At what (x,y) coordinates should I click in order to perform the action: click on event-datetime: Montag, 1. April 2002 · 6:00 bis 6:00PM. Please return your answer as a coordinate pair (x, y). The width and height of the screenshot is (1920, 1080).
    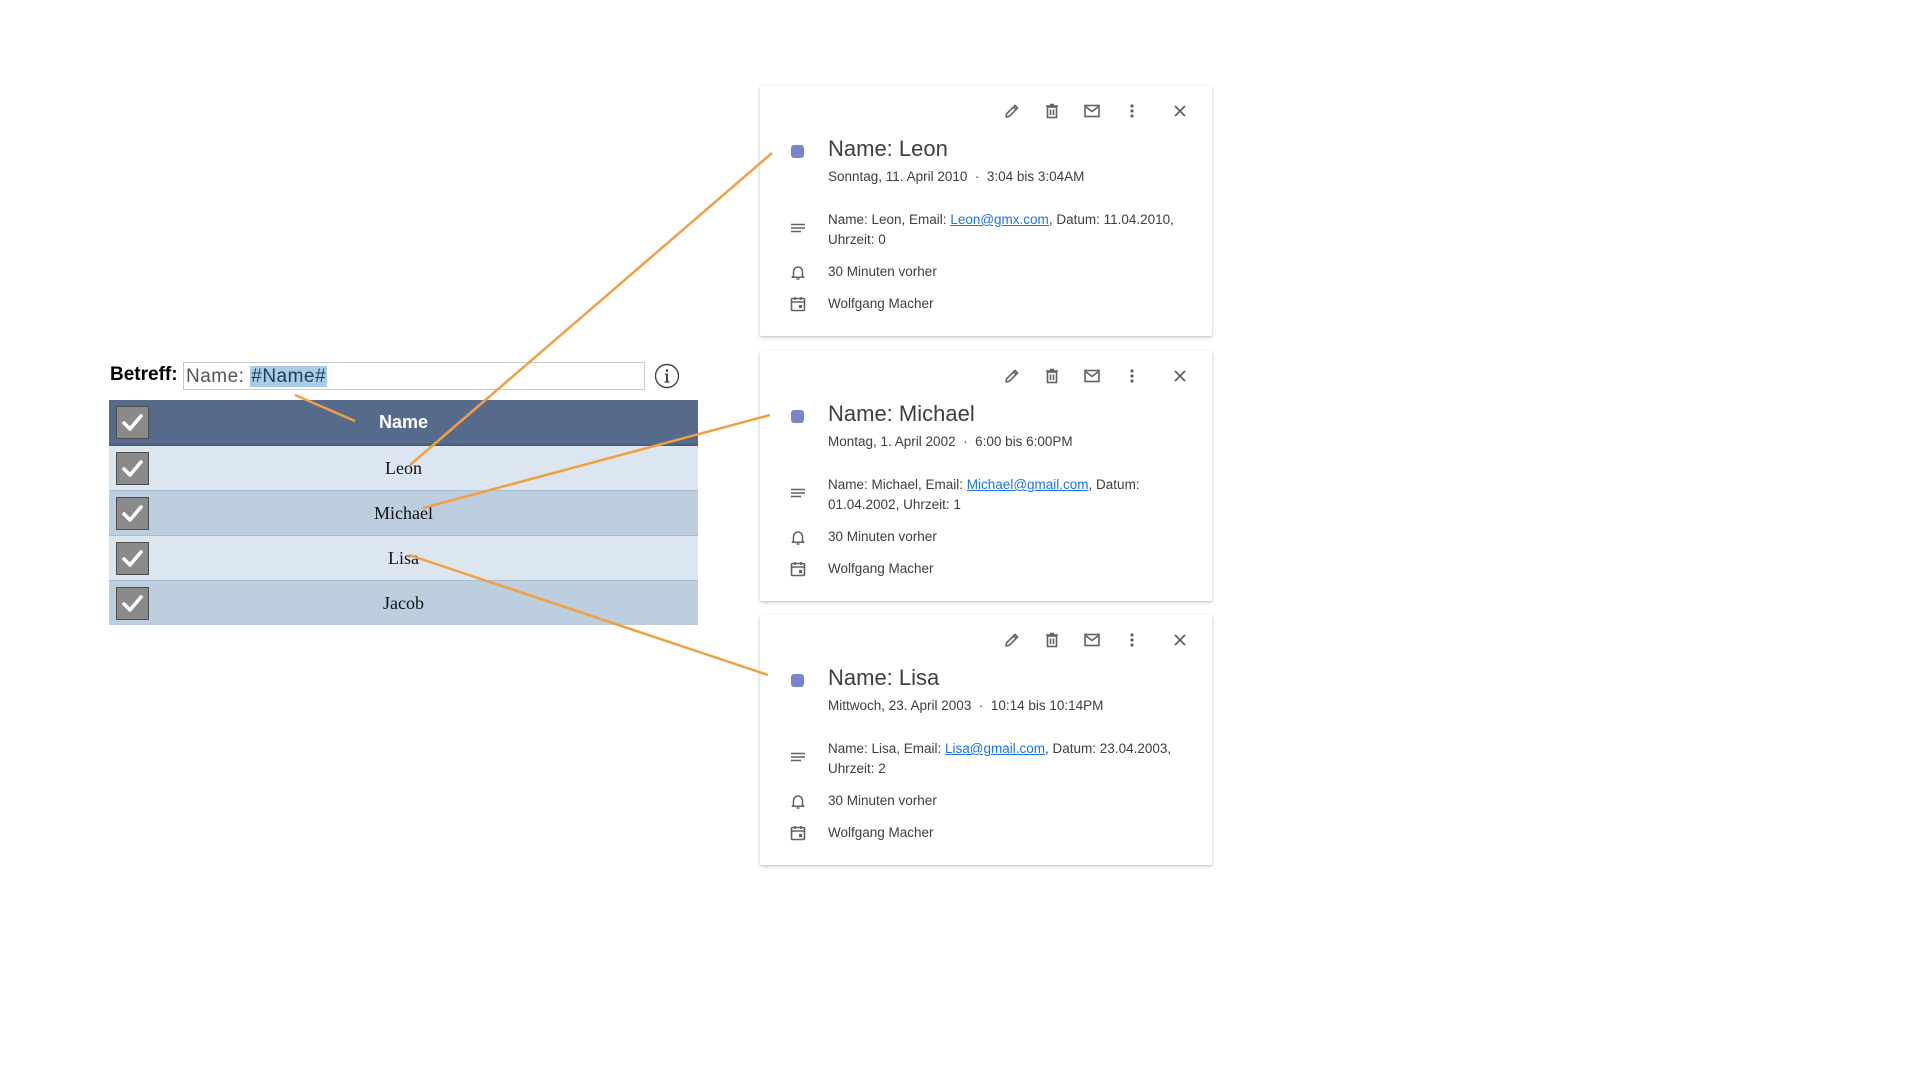
    Looking at the image, I should click on (950, 441).